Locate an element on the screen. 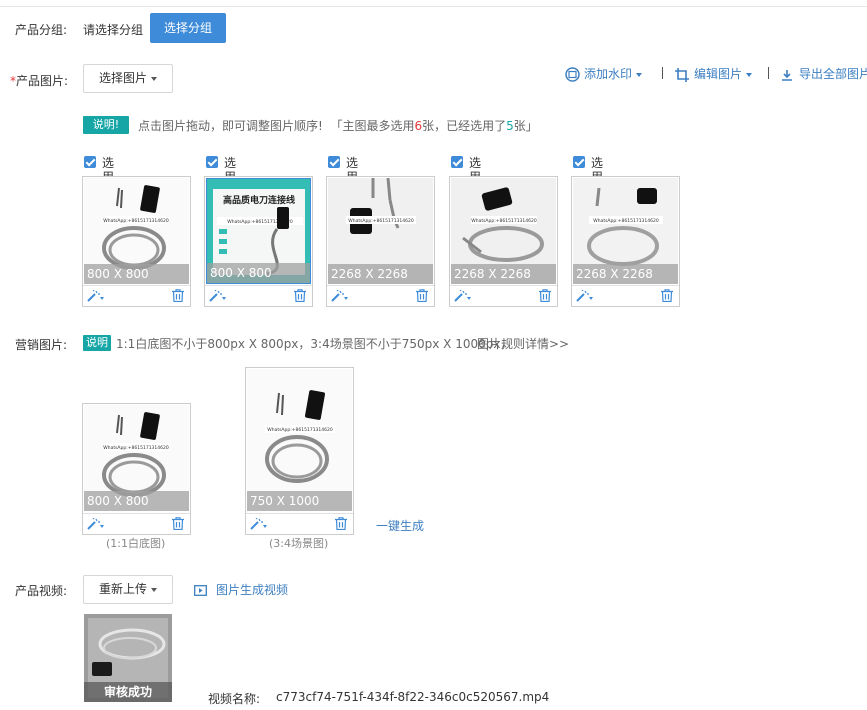 Image resolution: width=867 pixels, height=710 pixels. top-divider is located at coordinates (433, 6).